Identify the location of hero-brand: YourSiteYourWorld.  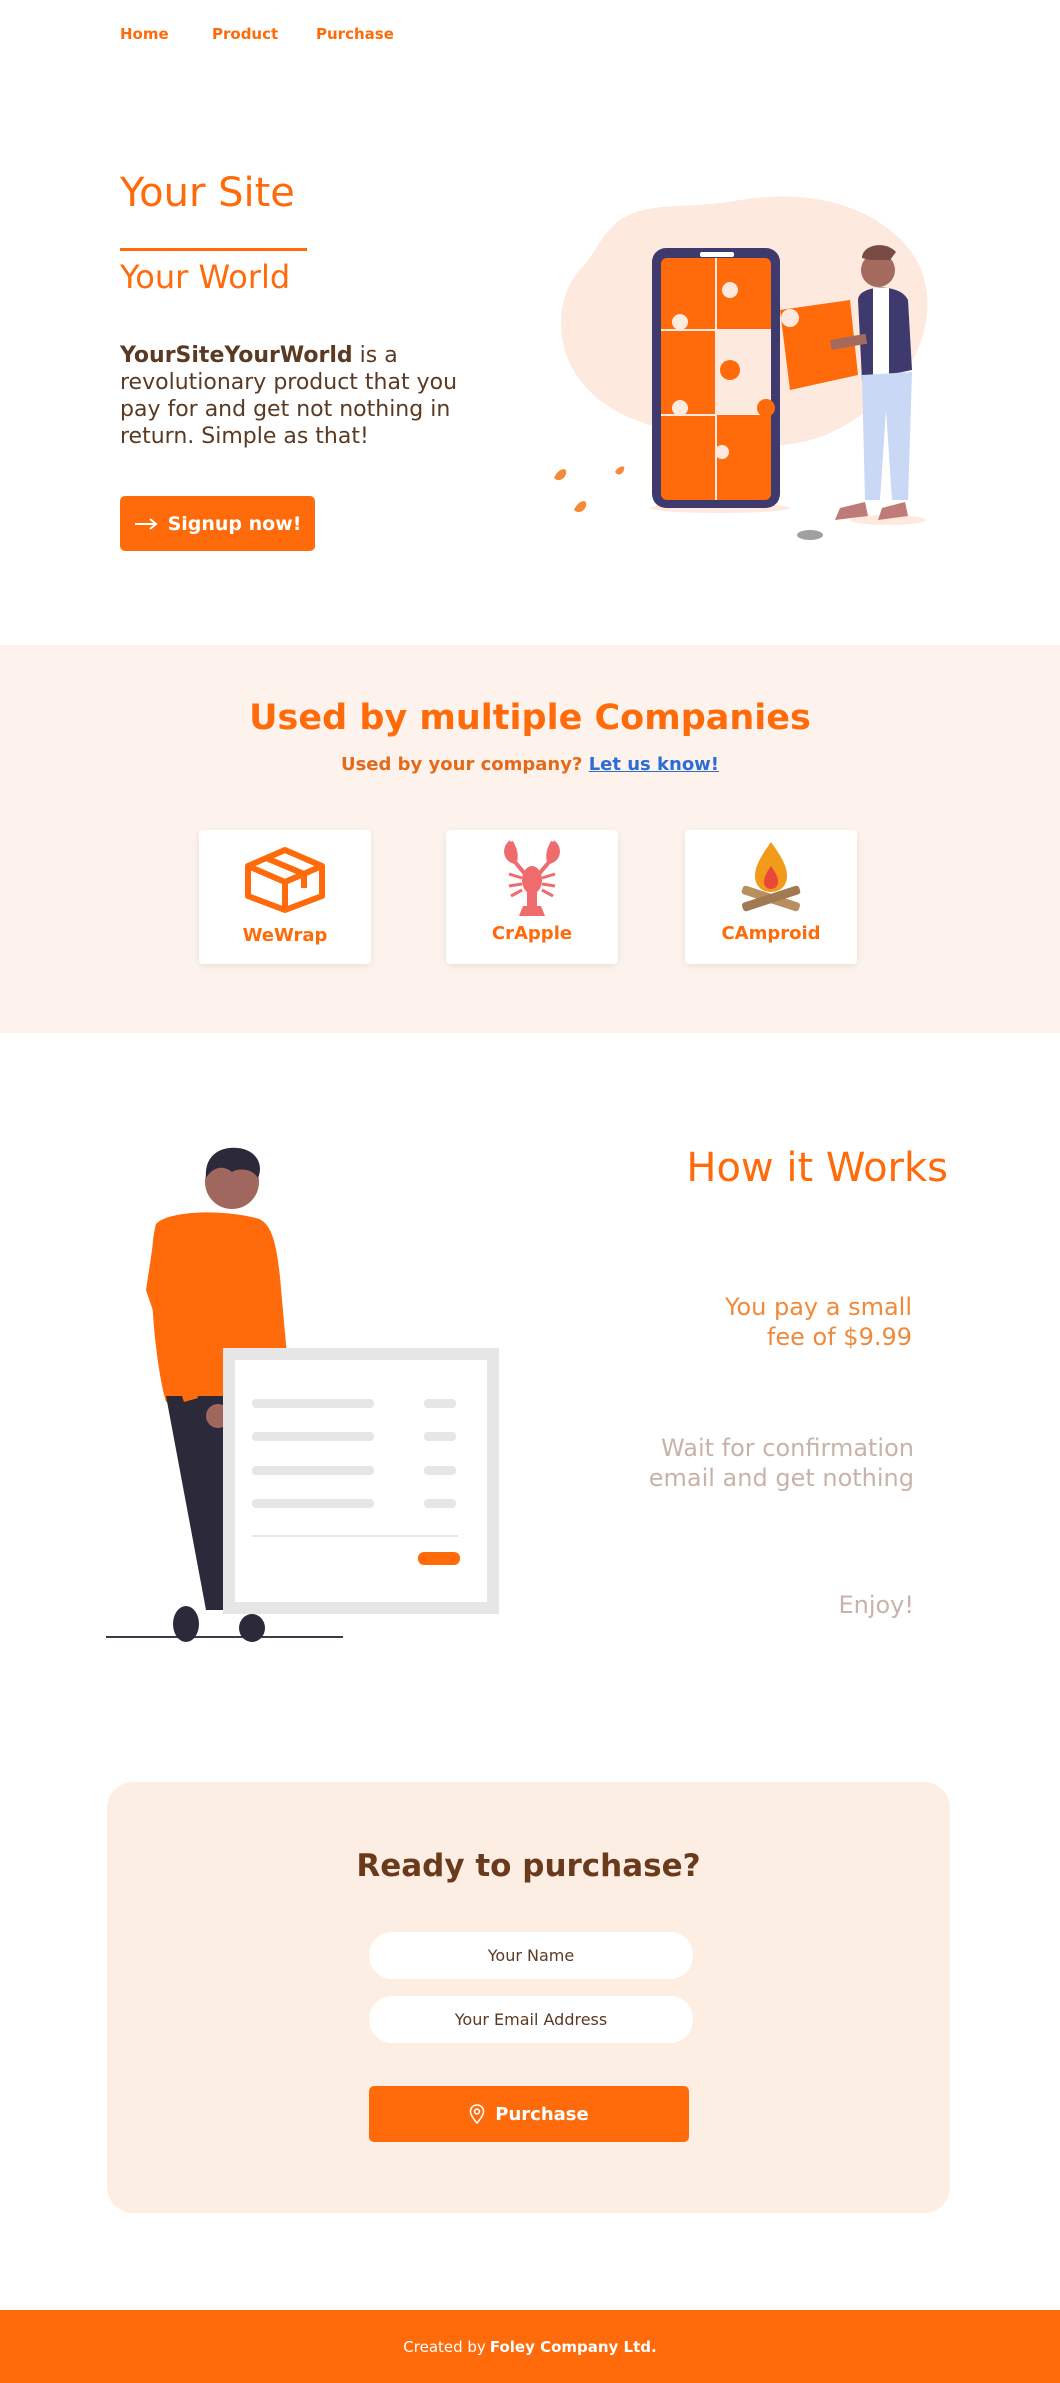
(236, 355).